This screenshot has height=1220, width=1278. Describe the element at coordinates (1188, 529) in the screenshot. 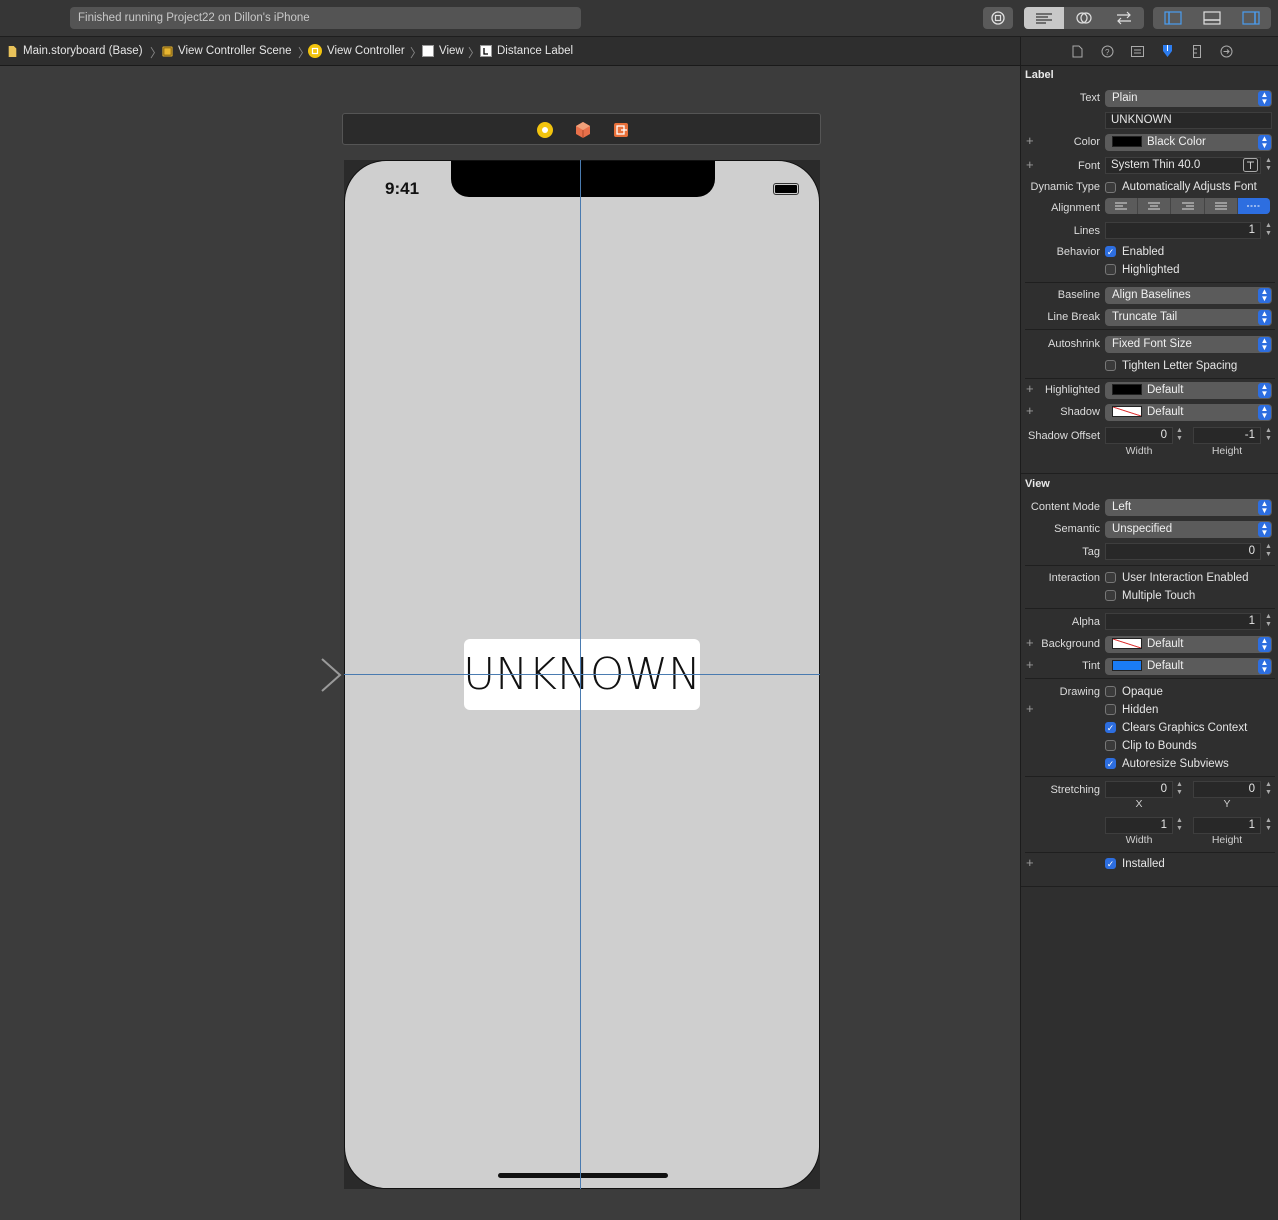

I see `semantic-popup: Unspecified ▲ ▼` at that location.